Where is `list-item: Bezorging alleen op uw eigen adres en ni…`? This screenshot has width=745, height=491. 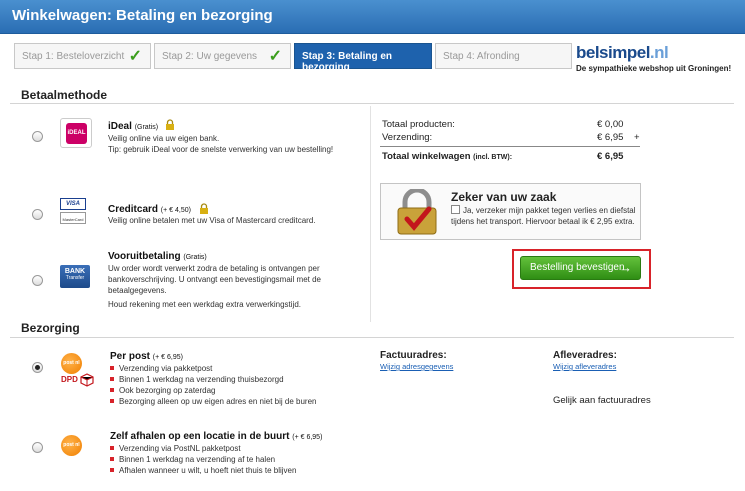 list-item: Bezorging alleen op uw eigen adres en ni… is located at coordinates (213, 401).